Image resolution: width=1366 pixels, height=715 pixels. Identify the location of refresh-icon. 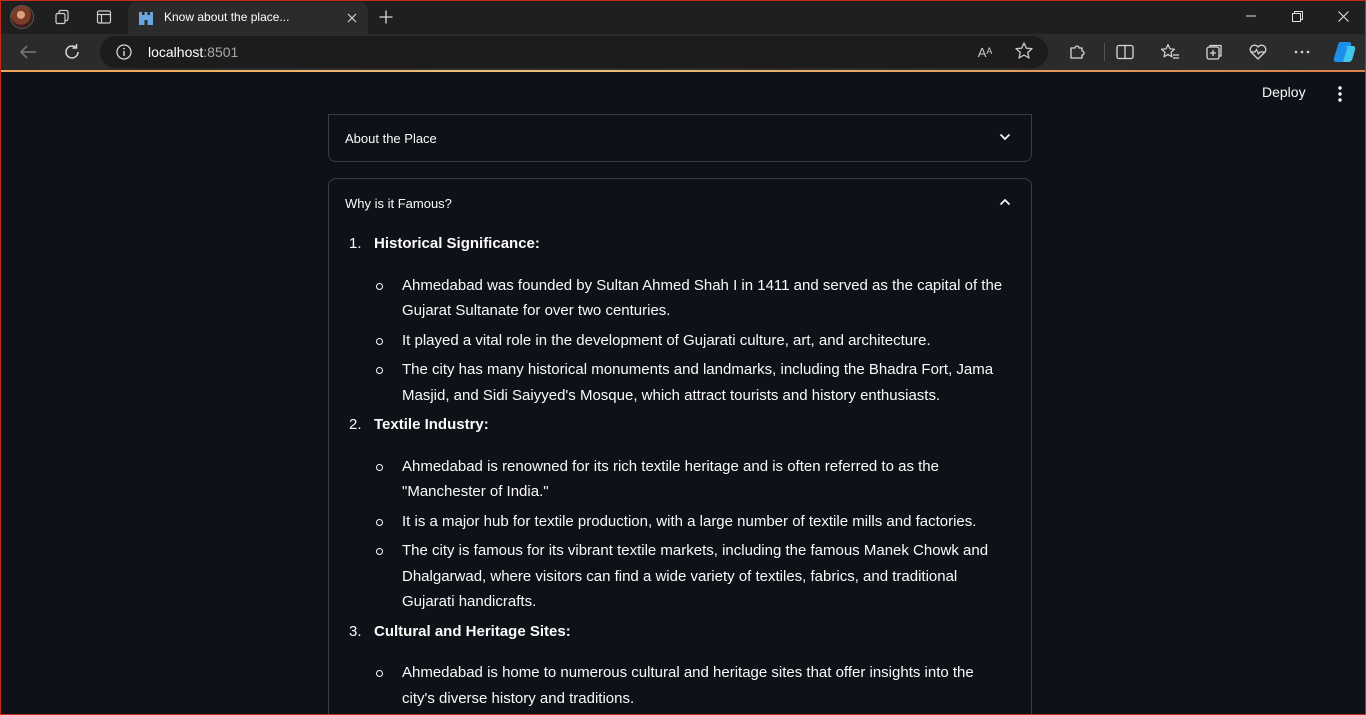
(72, 51).